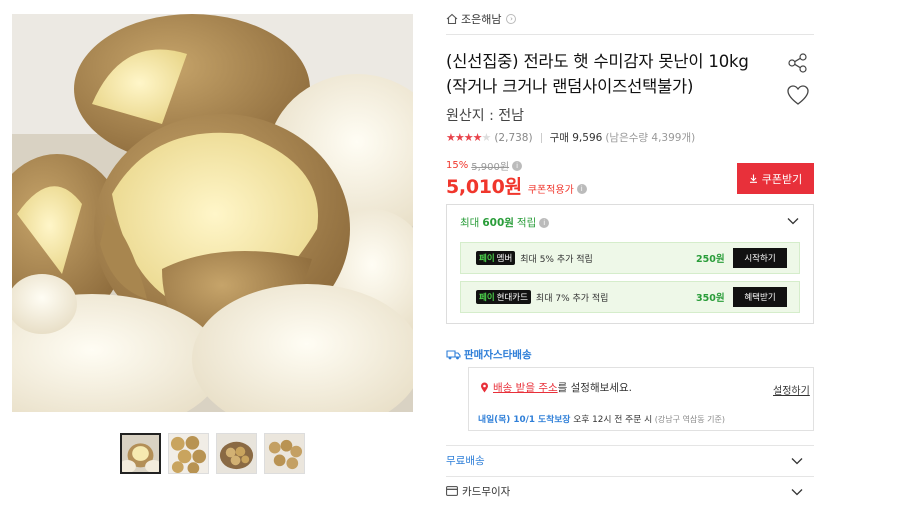  I want to click on eta-date: 내일(목) 10/1 도착보장, so click(524, 420).